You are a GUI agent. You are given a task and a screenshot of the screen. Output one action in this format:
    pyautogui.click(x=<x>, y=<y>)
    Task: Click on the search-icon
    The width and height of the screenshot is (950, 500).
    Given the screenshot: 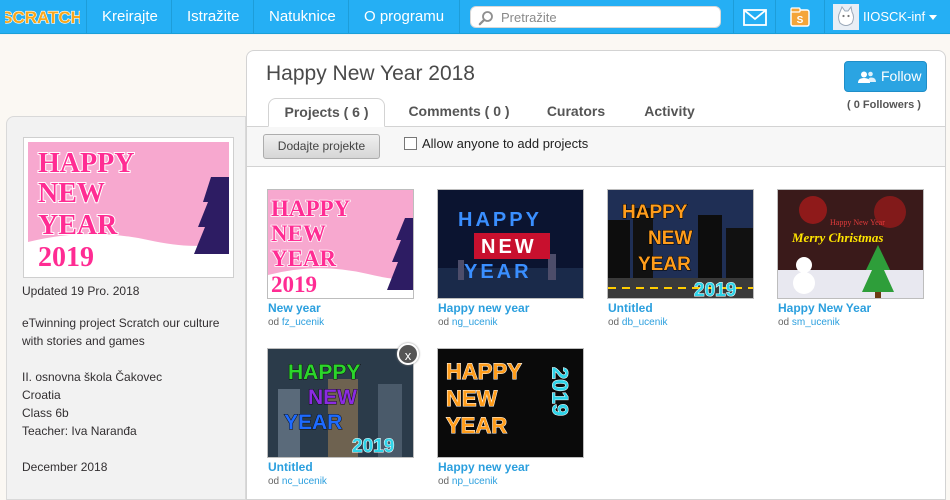 What is the action you would take?
    pyautogui.click(x=485, y=18)
    